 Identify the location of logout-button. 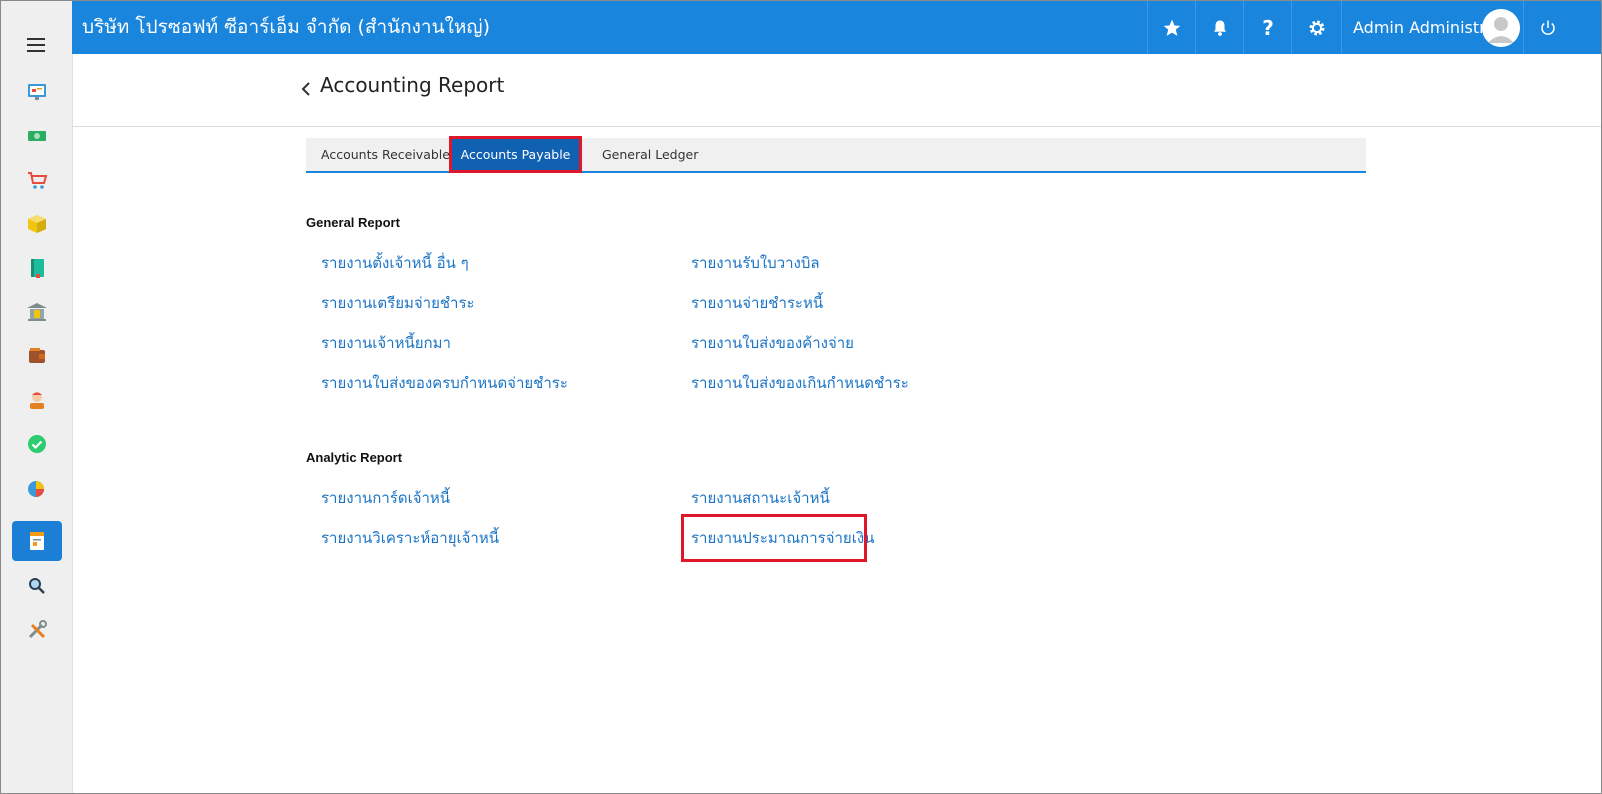
(1547, 27).